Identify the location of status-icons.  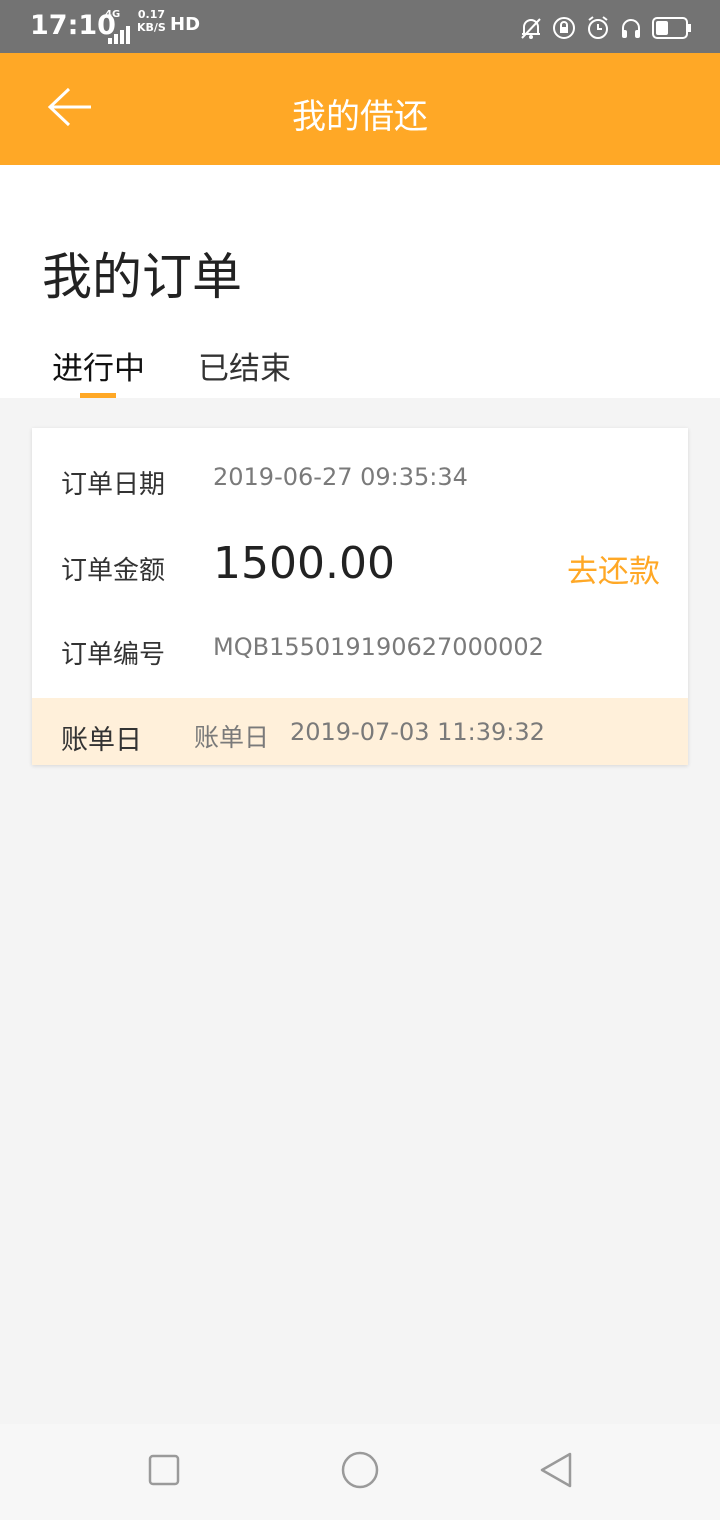
(606, 28).